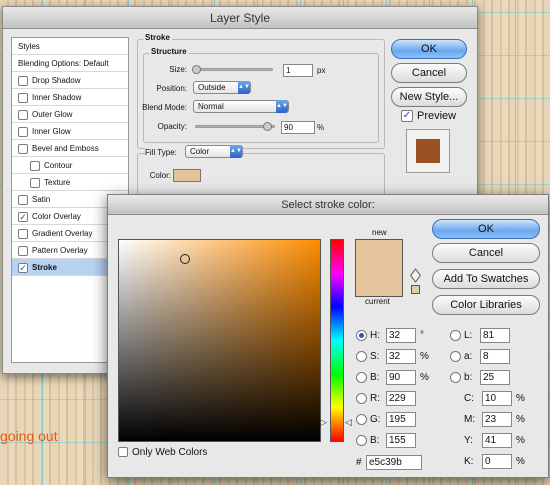 This screenshot has width=550, height=485. Describe the element at coordinates (298, 127) in the screenshot. I see `opacity-input: 90` at that location.